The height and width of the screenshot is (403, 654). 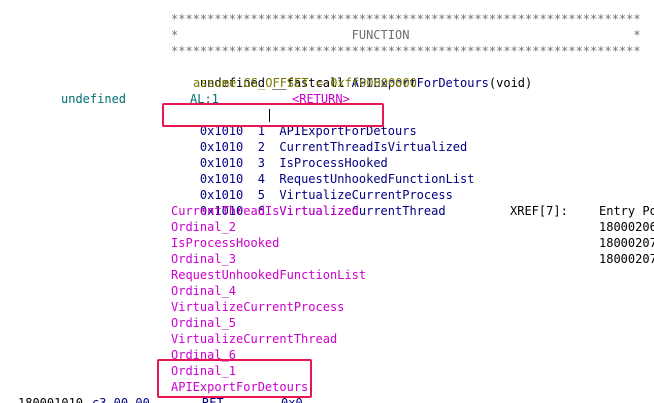 What do you see at coordinates (268, 275) in the screenshot?
I see `label-line: RequestUnhookedFunctionList` at bounding box center [268, 275].